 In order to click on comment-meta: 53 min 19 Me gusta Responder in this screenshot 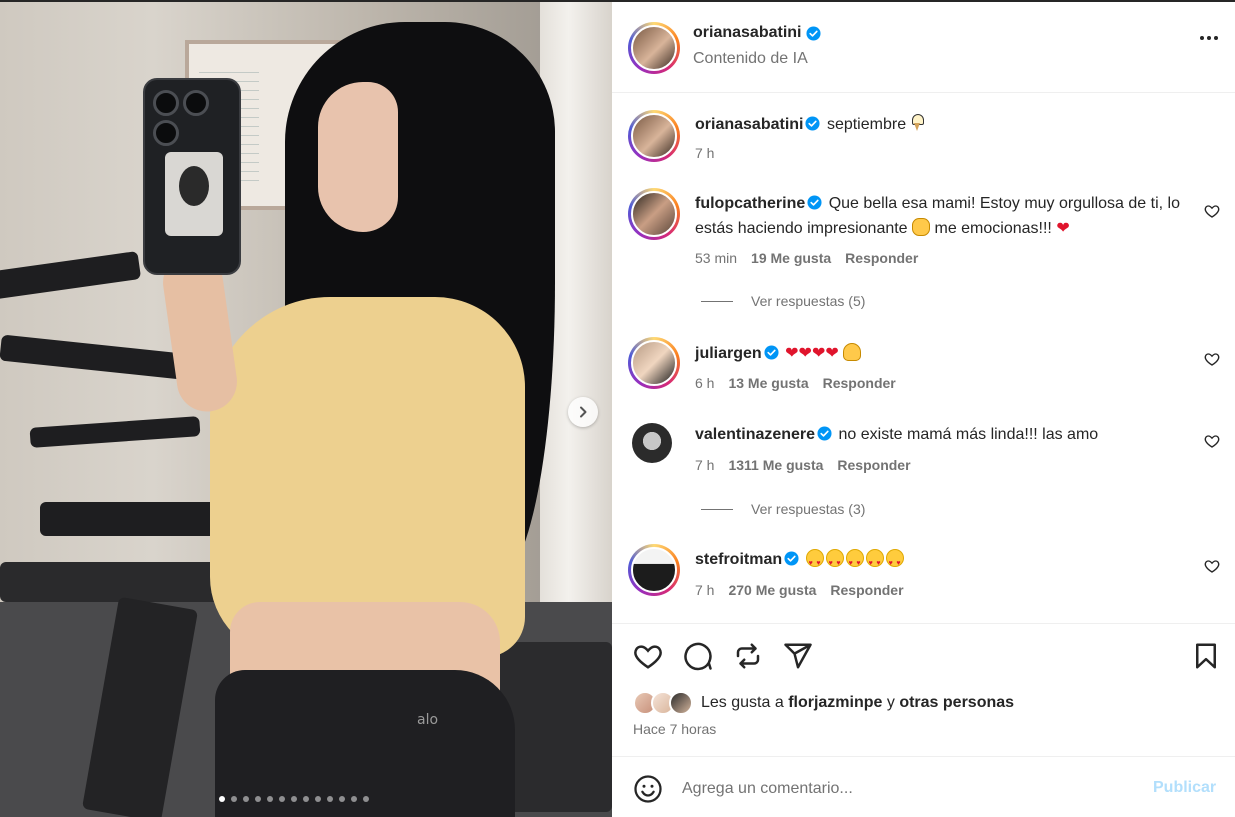, I will do `click(806, 258)`.